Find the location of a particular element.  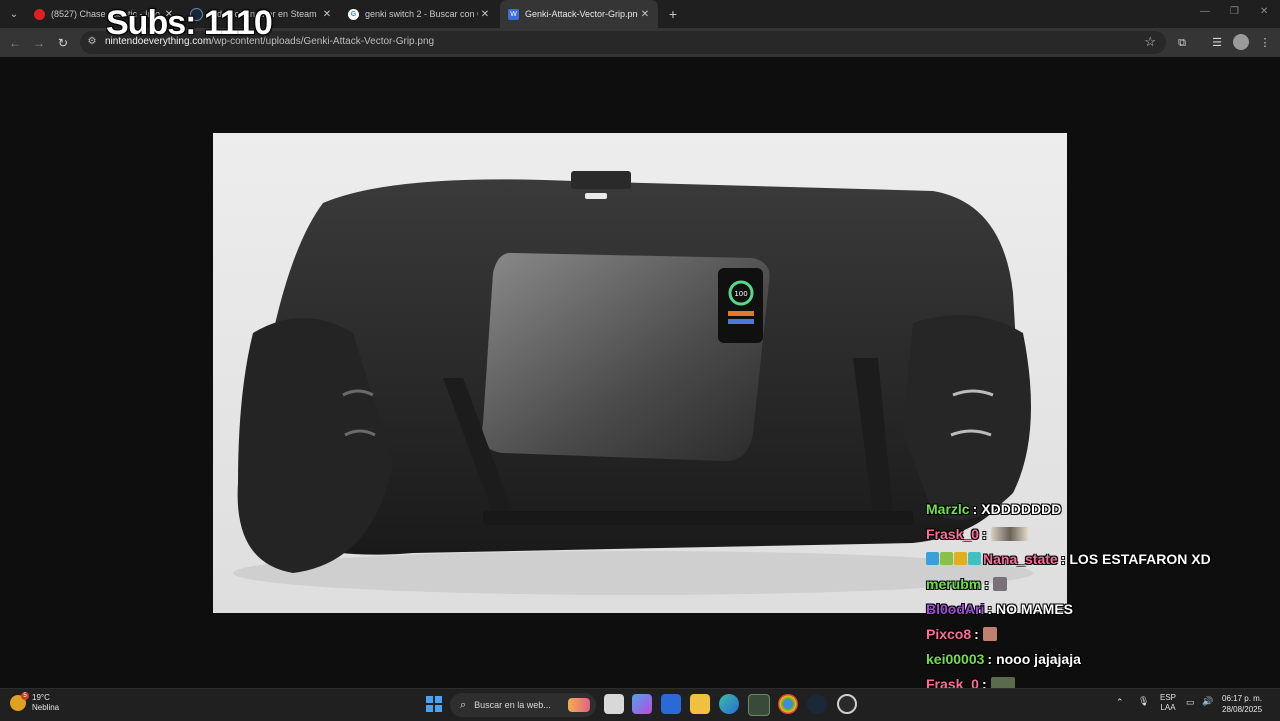

svg-text: 100 is located at coordinates (740, 294).